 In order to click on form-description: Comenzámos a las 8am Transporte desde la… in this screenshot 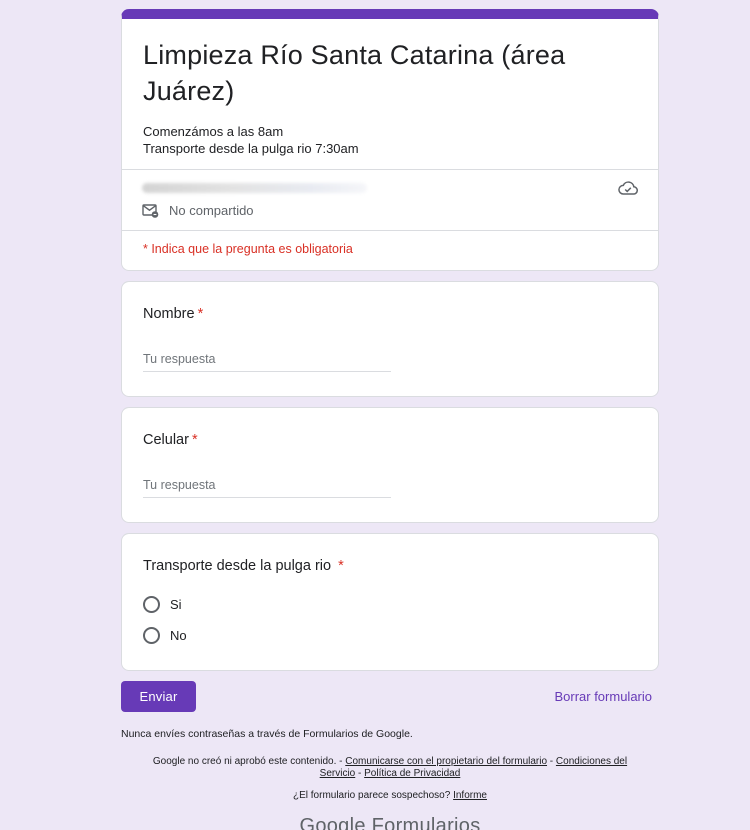, I will do `click(390, 133)`.